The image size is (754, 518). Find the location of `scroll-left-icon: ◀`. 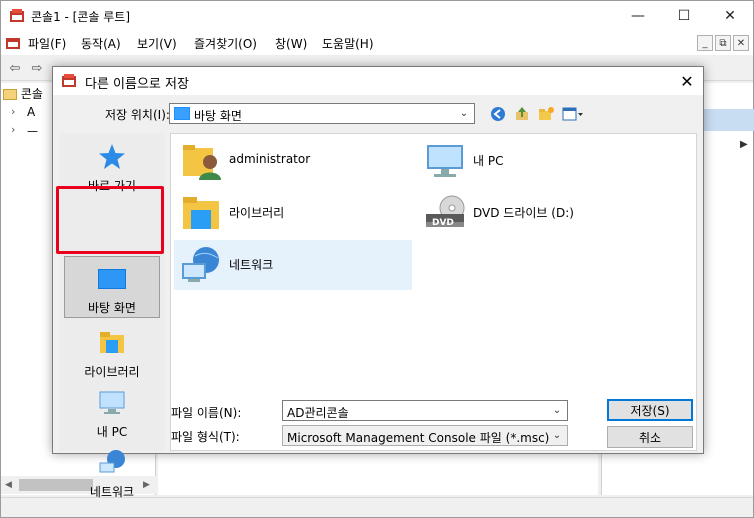

scroll-left-icon: ◀ is located at coordinates (8, 485).